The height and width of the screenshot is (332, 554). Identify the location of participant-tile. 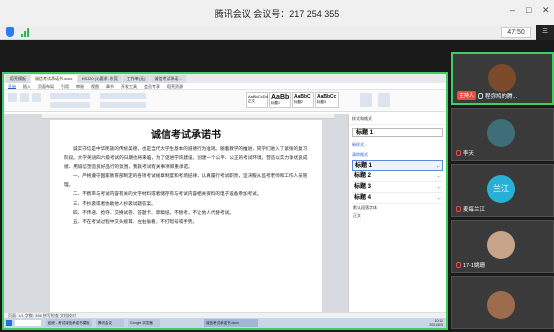
(502, 302).